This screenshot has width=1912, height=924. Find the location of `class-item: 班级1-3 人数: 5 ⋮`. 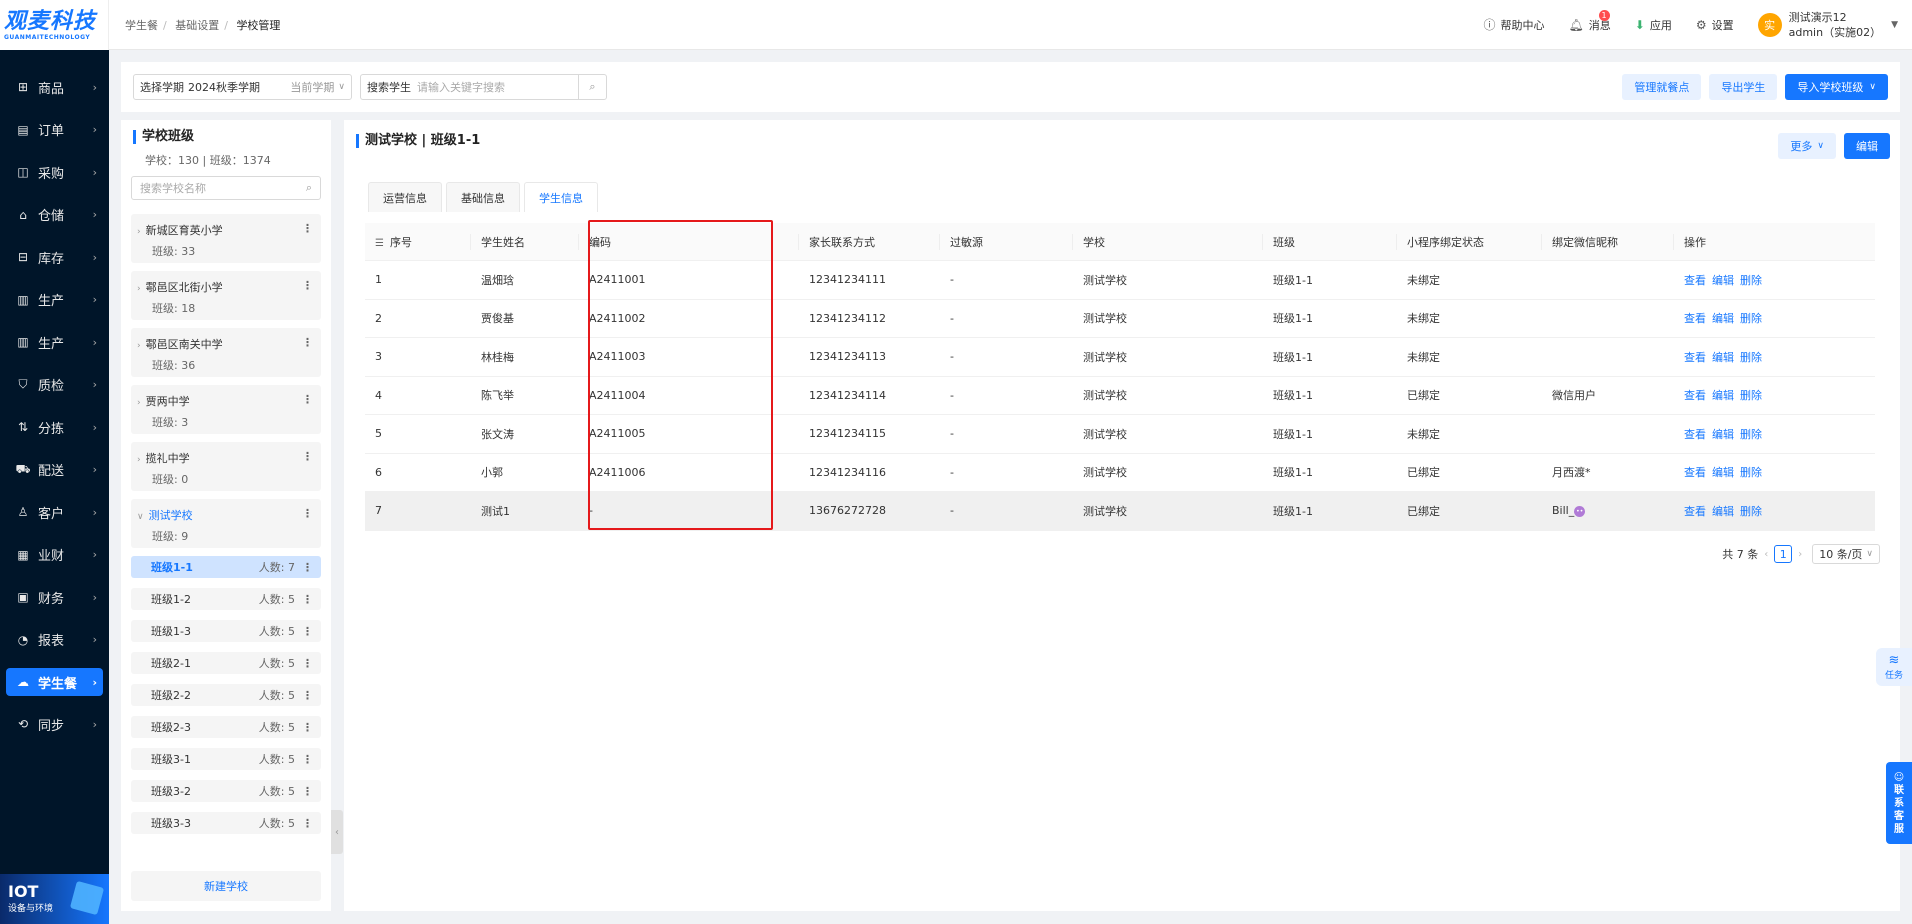

class-item: 班级1-3 人数: 5 ⋮ is located at coordinates (226, 631).